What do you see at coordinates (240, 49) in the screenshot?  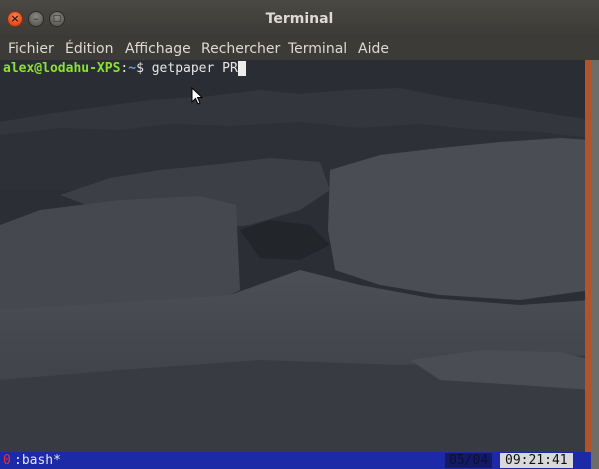 I see `menu-rechercher: Rechercher` at bounding box center [240, 49].